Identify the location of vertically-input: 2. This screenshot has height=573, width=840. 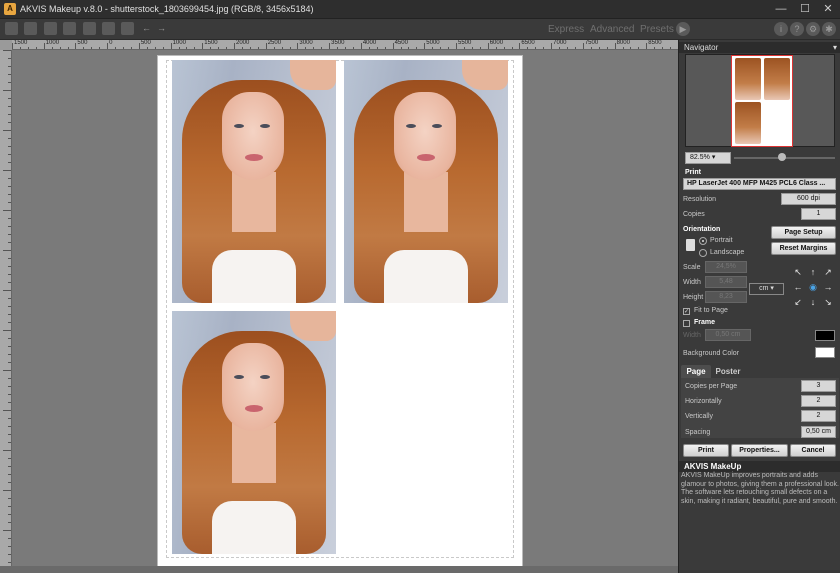
(818, 416).